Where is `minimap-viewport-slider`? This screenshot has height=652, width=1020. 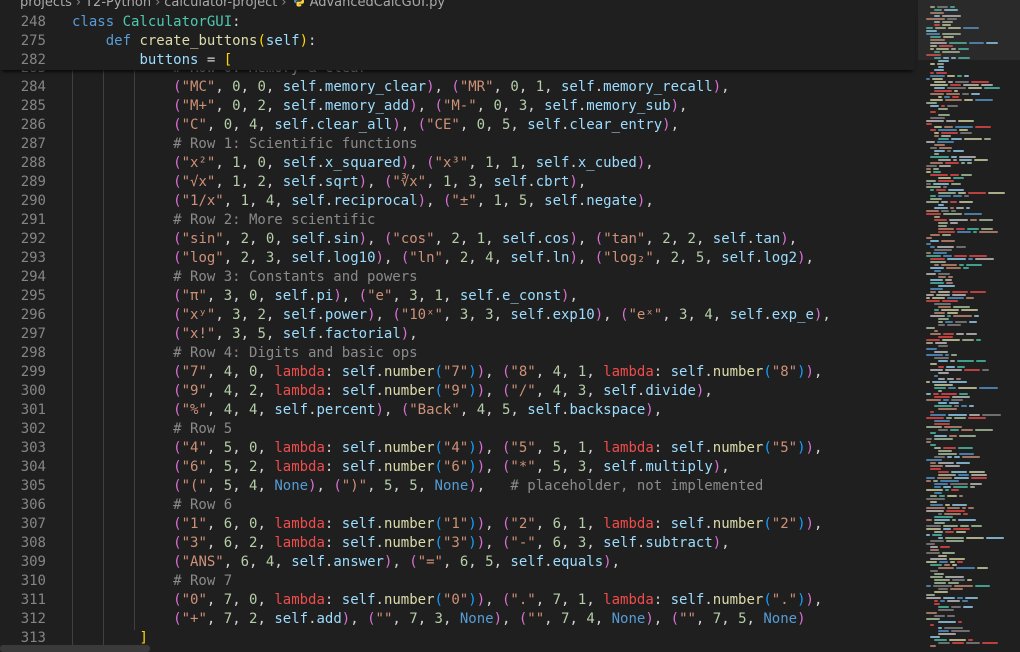 minimap-viewport-slider is located at coordinates (969, 30).